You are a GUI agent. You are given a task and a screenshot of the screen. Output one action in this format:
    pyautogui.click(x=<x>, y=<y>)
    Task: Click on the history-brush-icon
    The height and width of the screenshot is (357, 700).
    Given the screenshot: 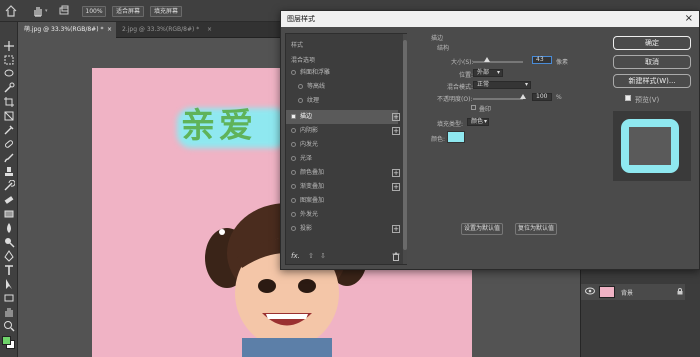 What is the action you would take?
    pyautogui.click(x=9, y=186)
    